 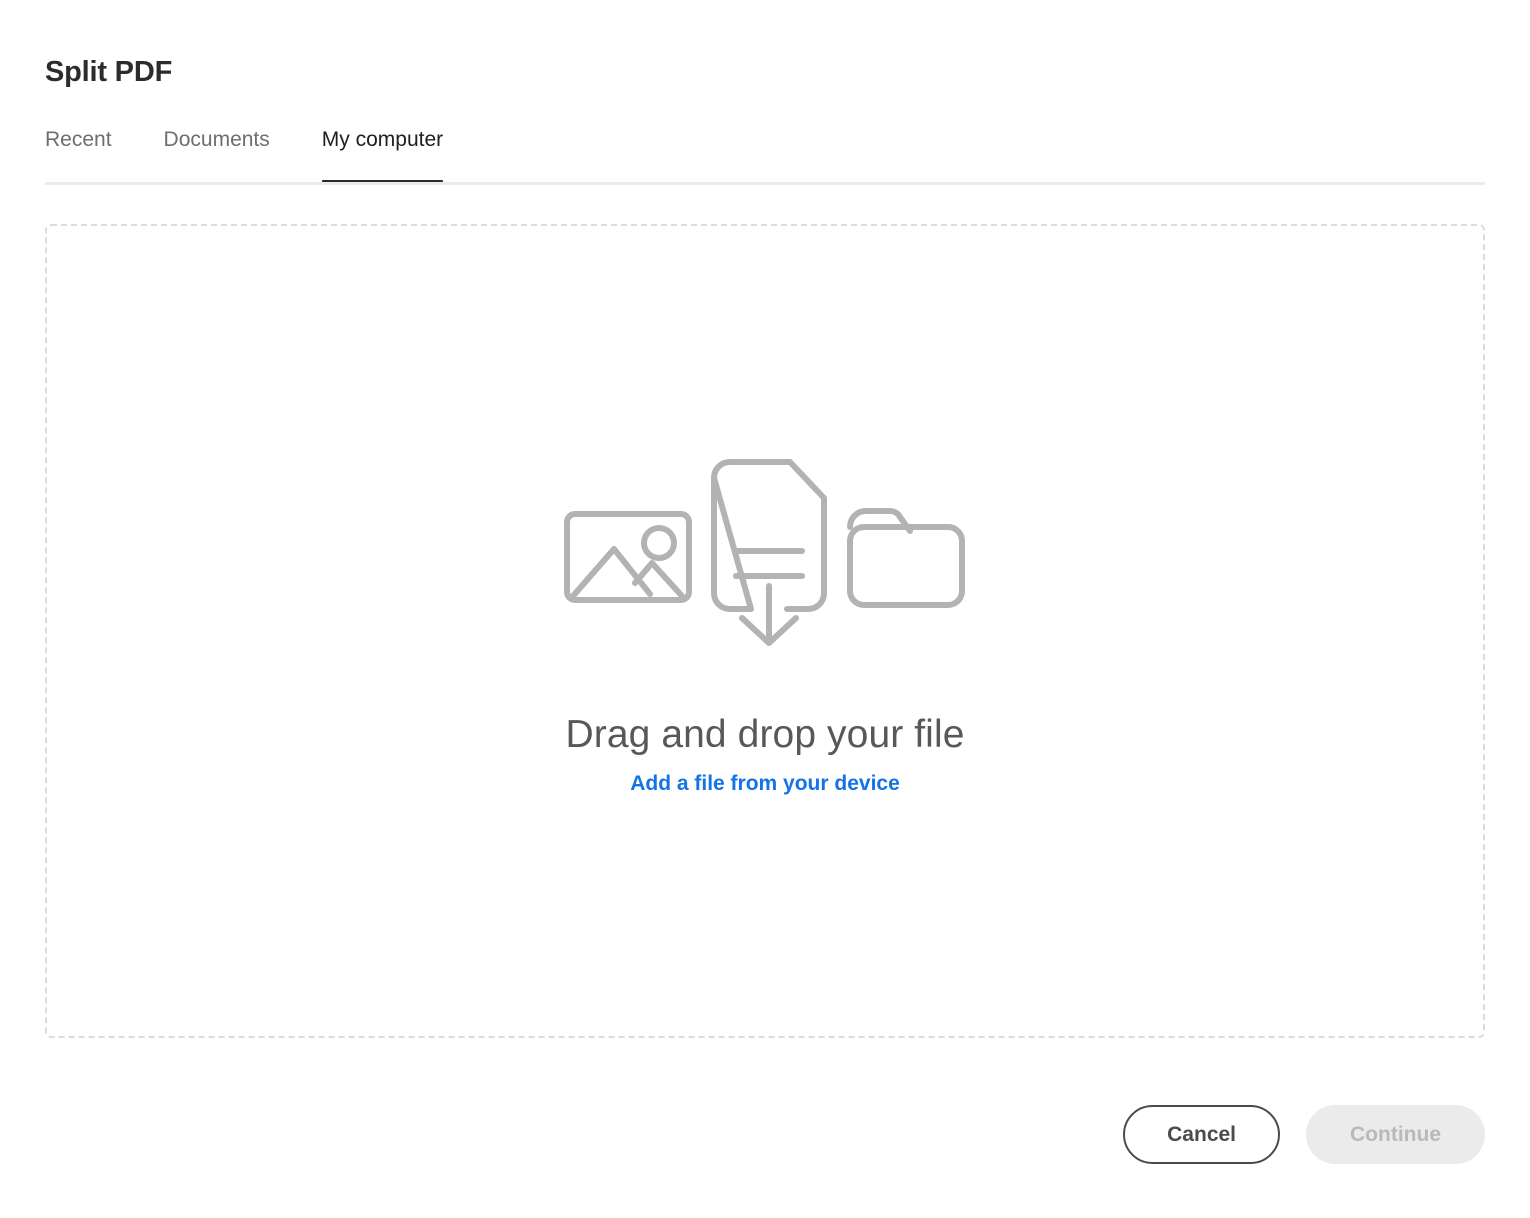 I want to click on tab-divider, so click(x=765, y=183).